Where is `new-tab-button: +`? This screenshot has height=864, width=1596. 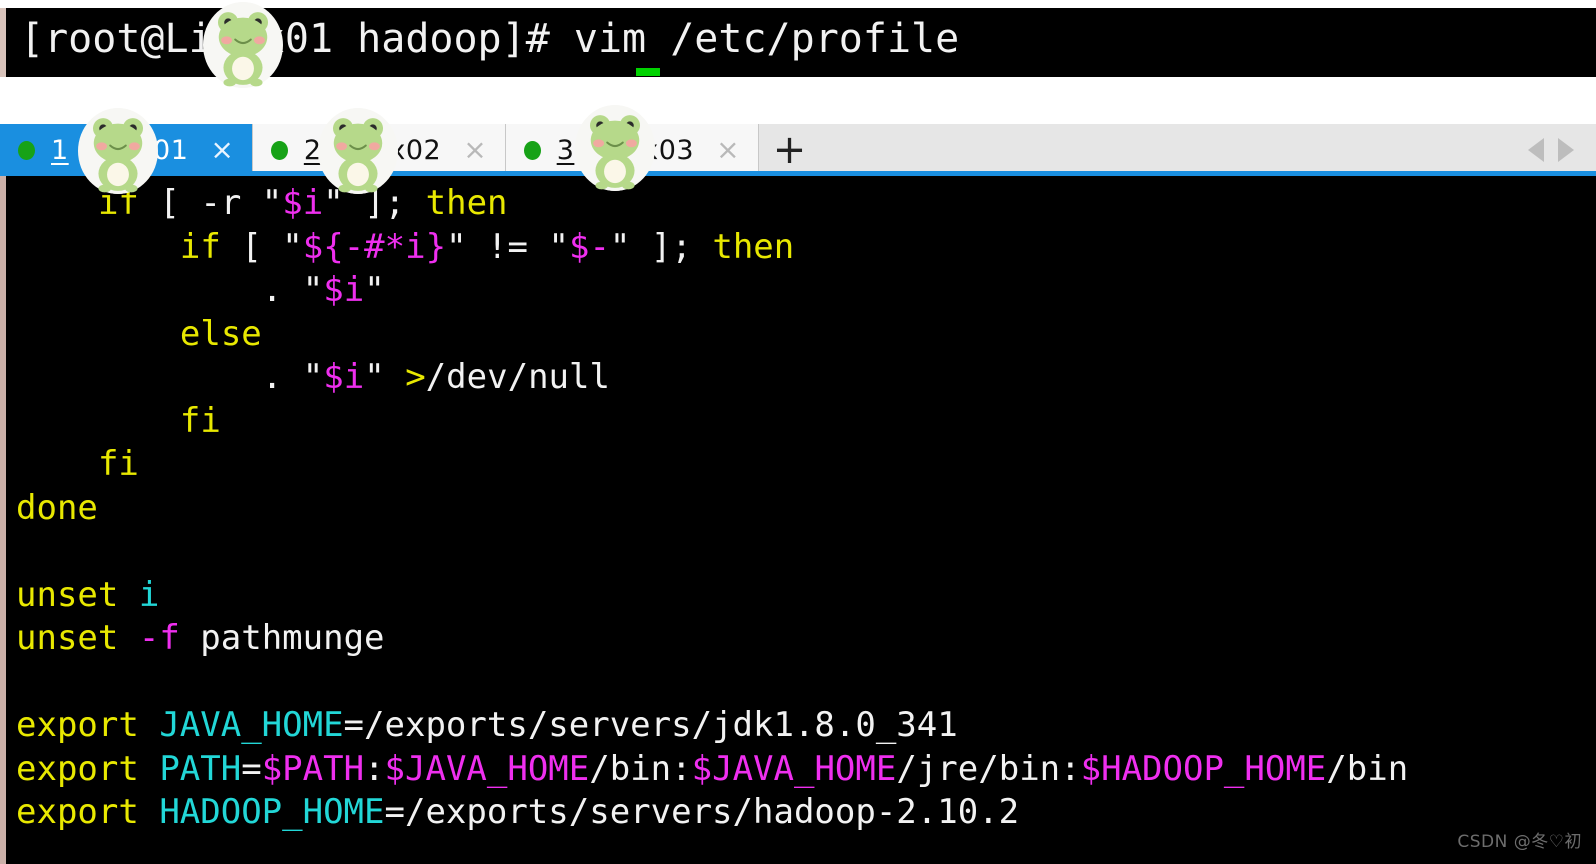 new-tab-button: + is located at coordinates (789, 150).